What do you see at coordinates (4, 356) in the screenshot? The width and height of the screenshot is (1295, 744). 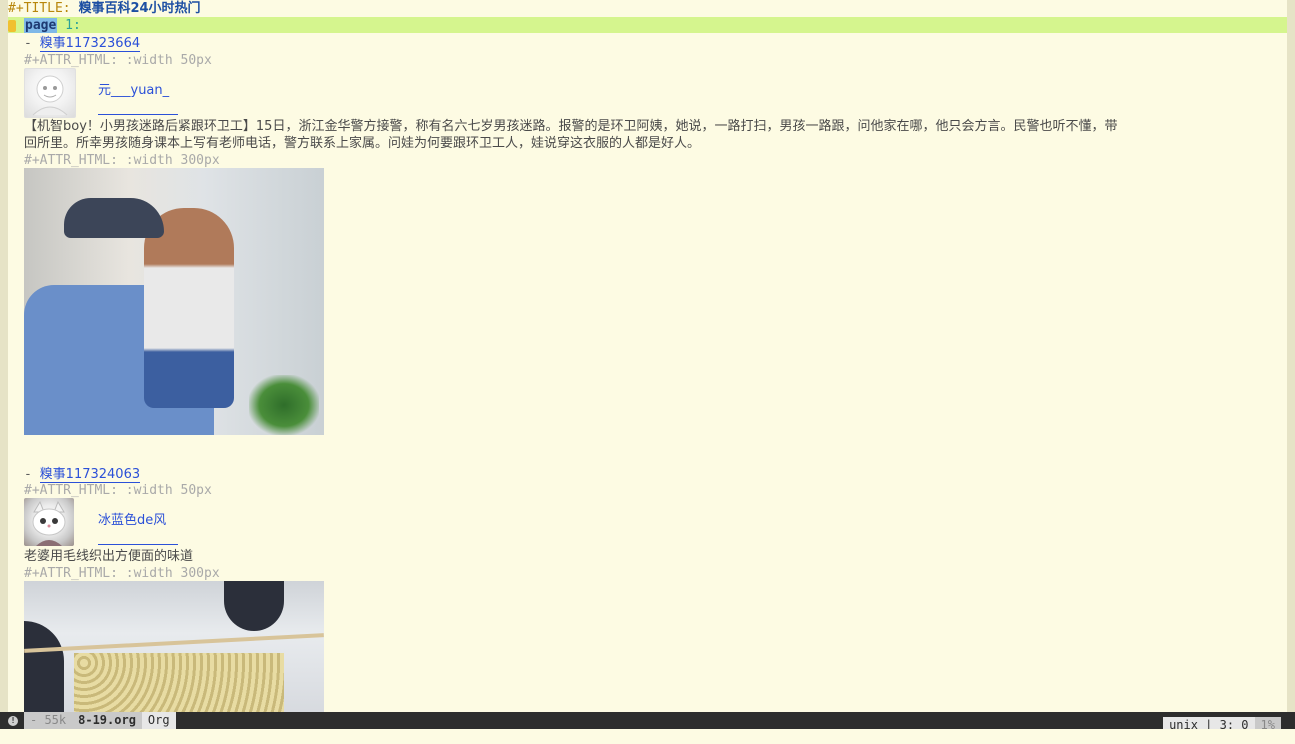 I see `left-fringe` at bounding box center [4, 356].